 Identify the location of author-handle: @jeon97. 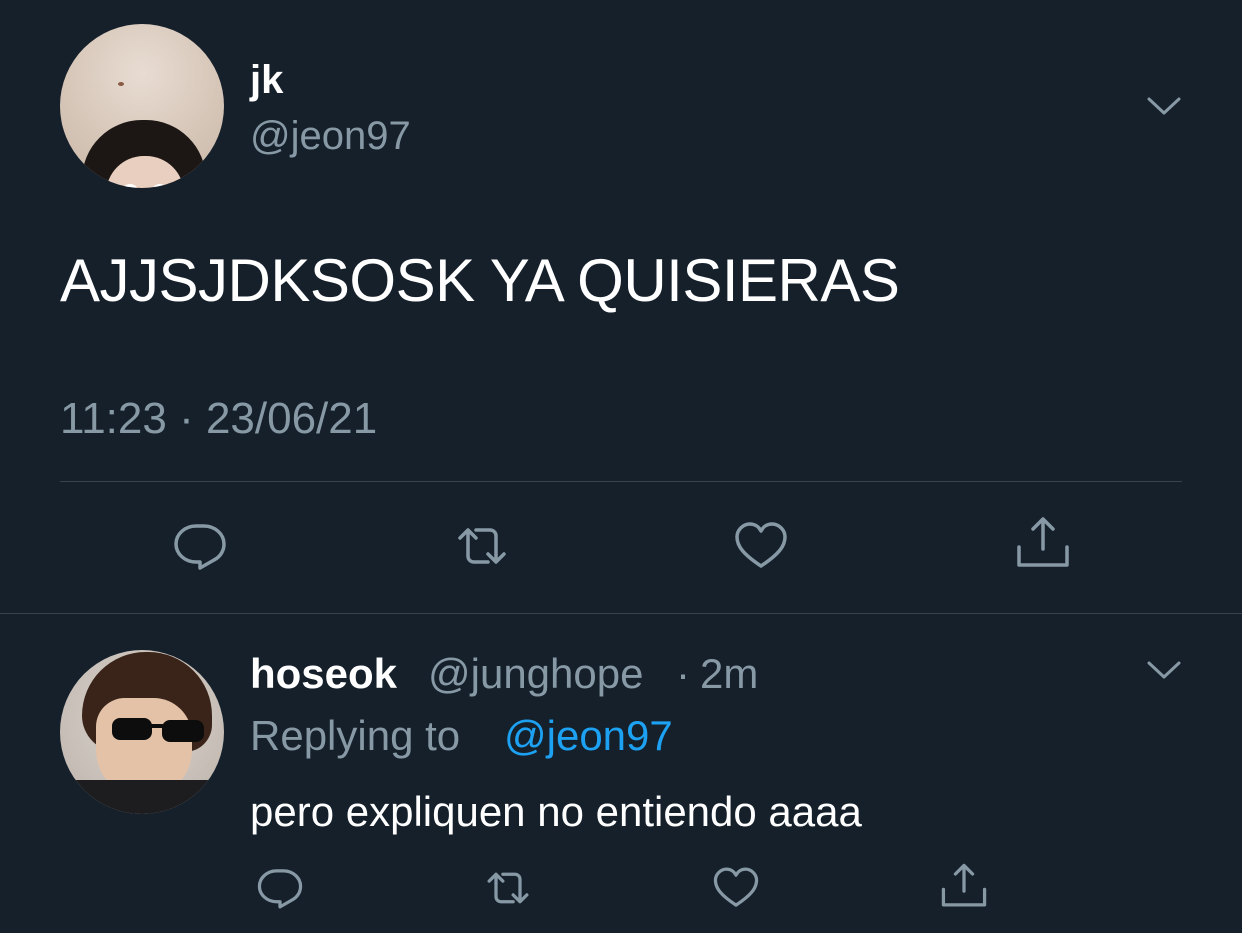
(330, 136).